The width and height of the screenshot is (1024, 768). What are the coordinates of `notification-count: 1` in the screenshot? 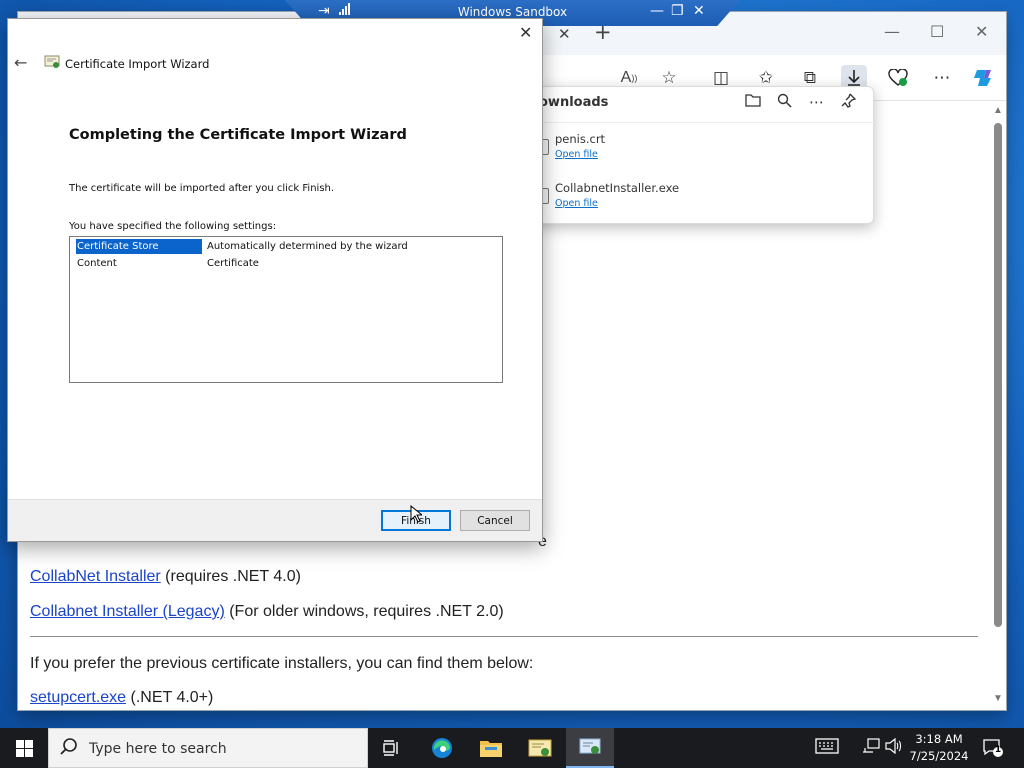 It's located at (998, 750).